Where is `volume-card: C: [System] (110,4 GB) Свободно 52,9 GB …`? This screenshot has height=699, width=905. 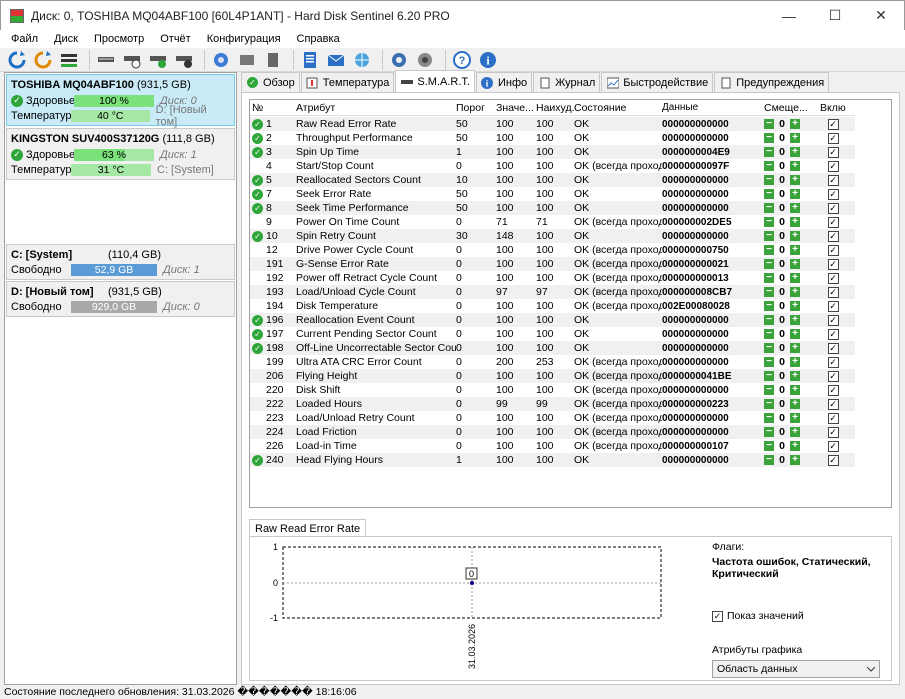 volume-card: C: [System] (110,4 GB) Свободно 52,9 GB … is located at coordinates (120, 262).